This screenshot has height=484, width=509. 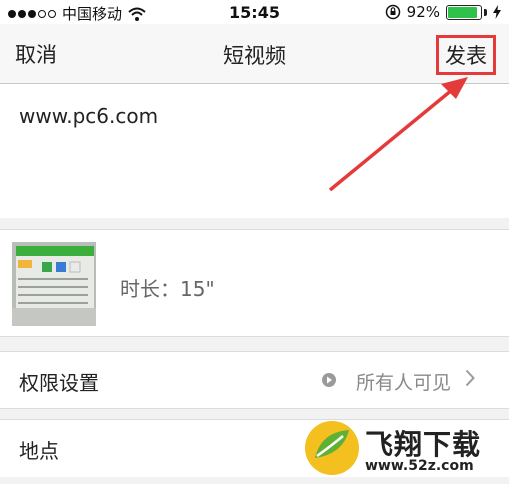 I want to click on battery-tip, so click(x=485, y=12).